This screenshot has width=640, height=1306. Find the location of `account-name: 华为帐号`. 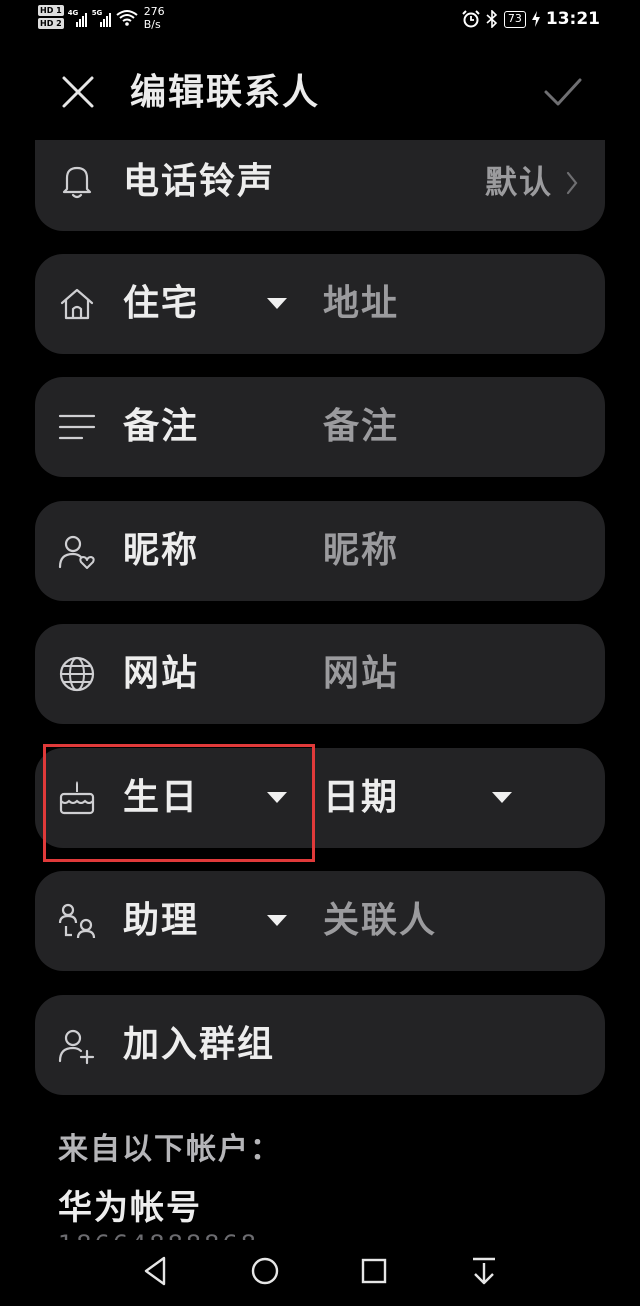

account-name: 华为帐号 is located at coordinates (130, 1208).